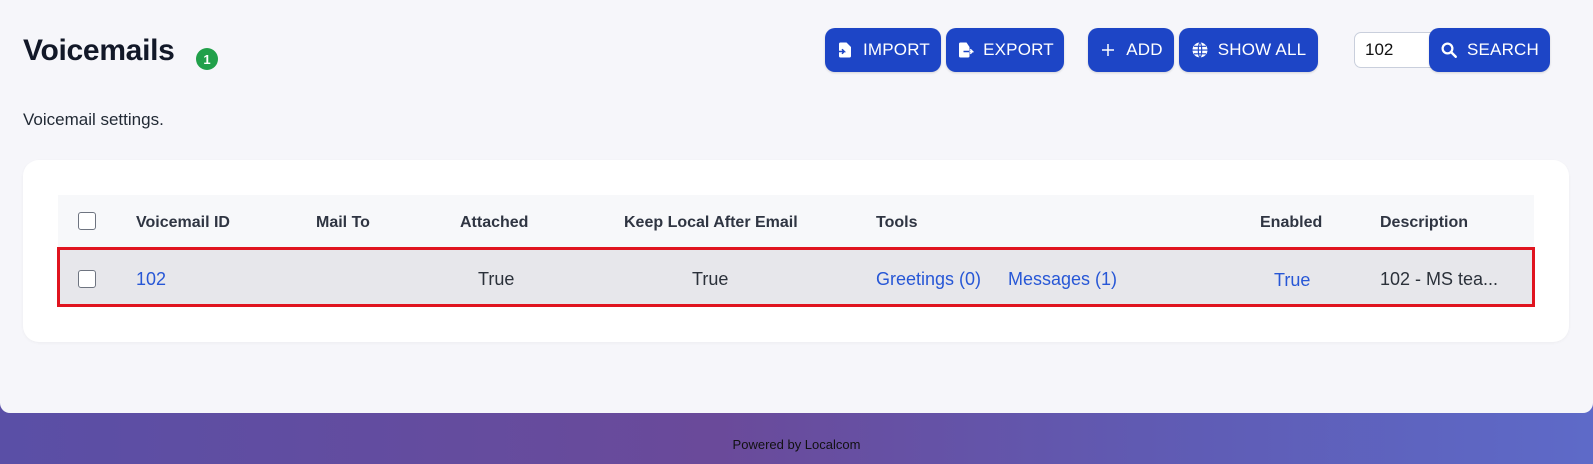 The width and height of the screenshot is (1593, 464). What do you see at coordinates (1449, 50) in the screenshot?
I see `search-icon` at bounding box center [1449, 50].